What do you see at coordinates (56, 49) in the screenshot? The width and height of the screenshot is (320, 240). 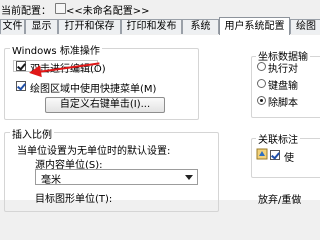 I see `windows-standard-title: Windows 标准操作` at bounding box center [56, 49].